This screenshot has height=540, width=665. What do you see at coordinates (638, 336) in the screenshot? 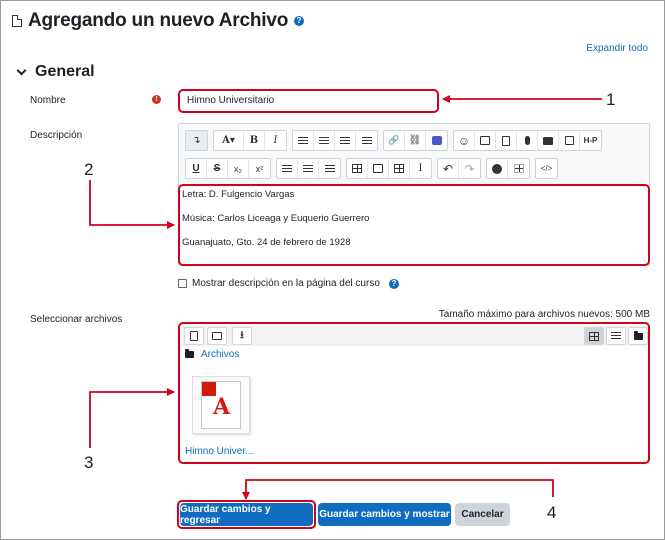
I see `view-tree-button` at bounding box center [638, 336].